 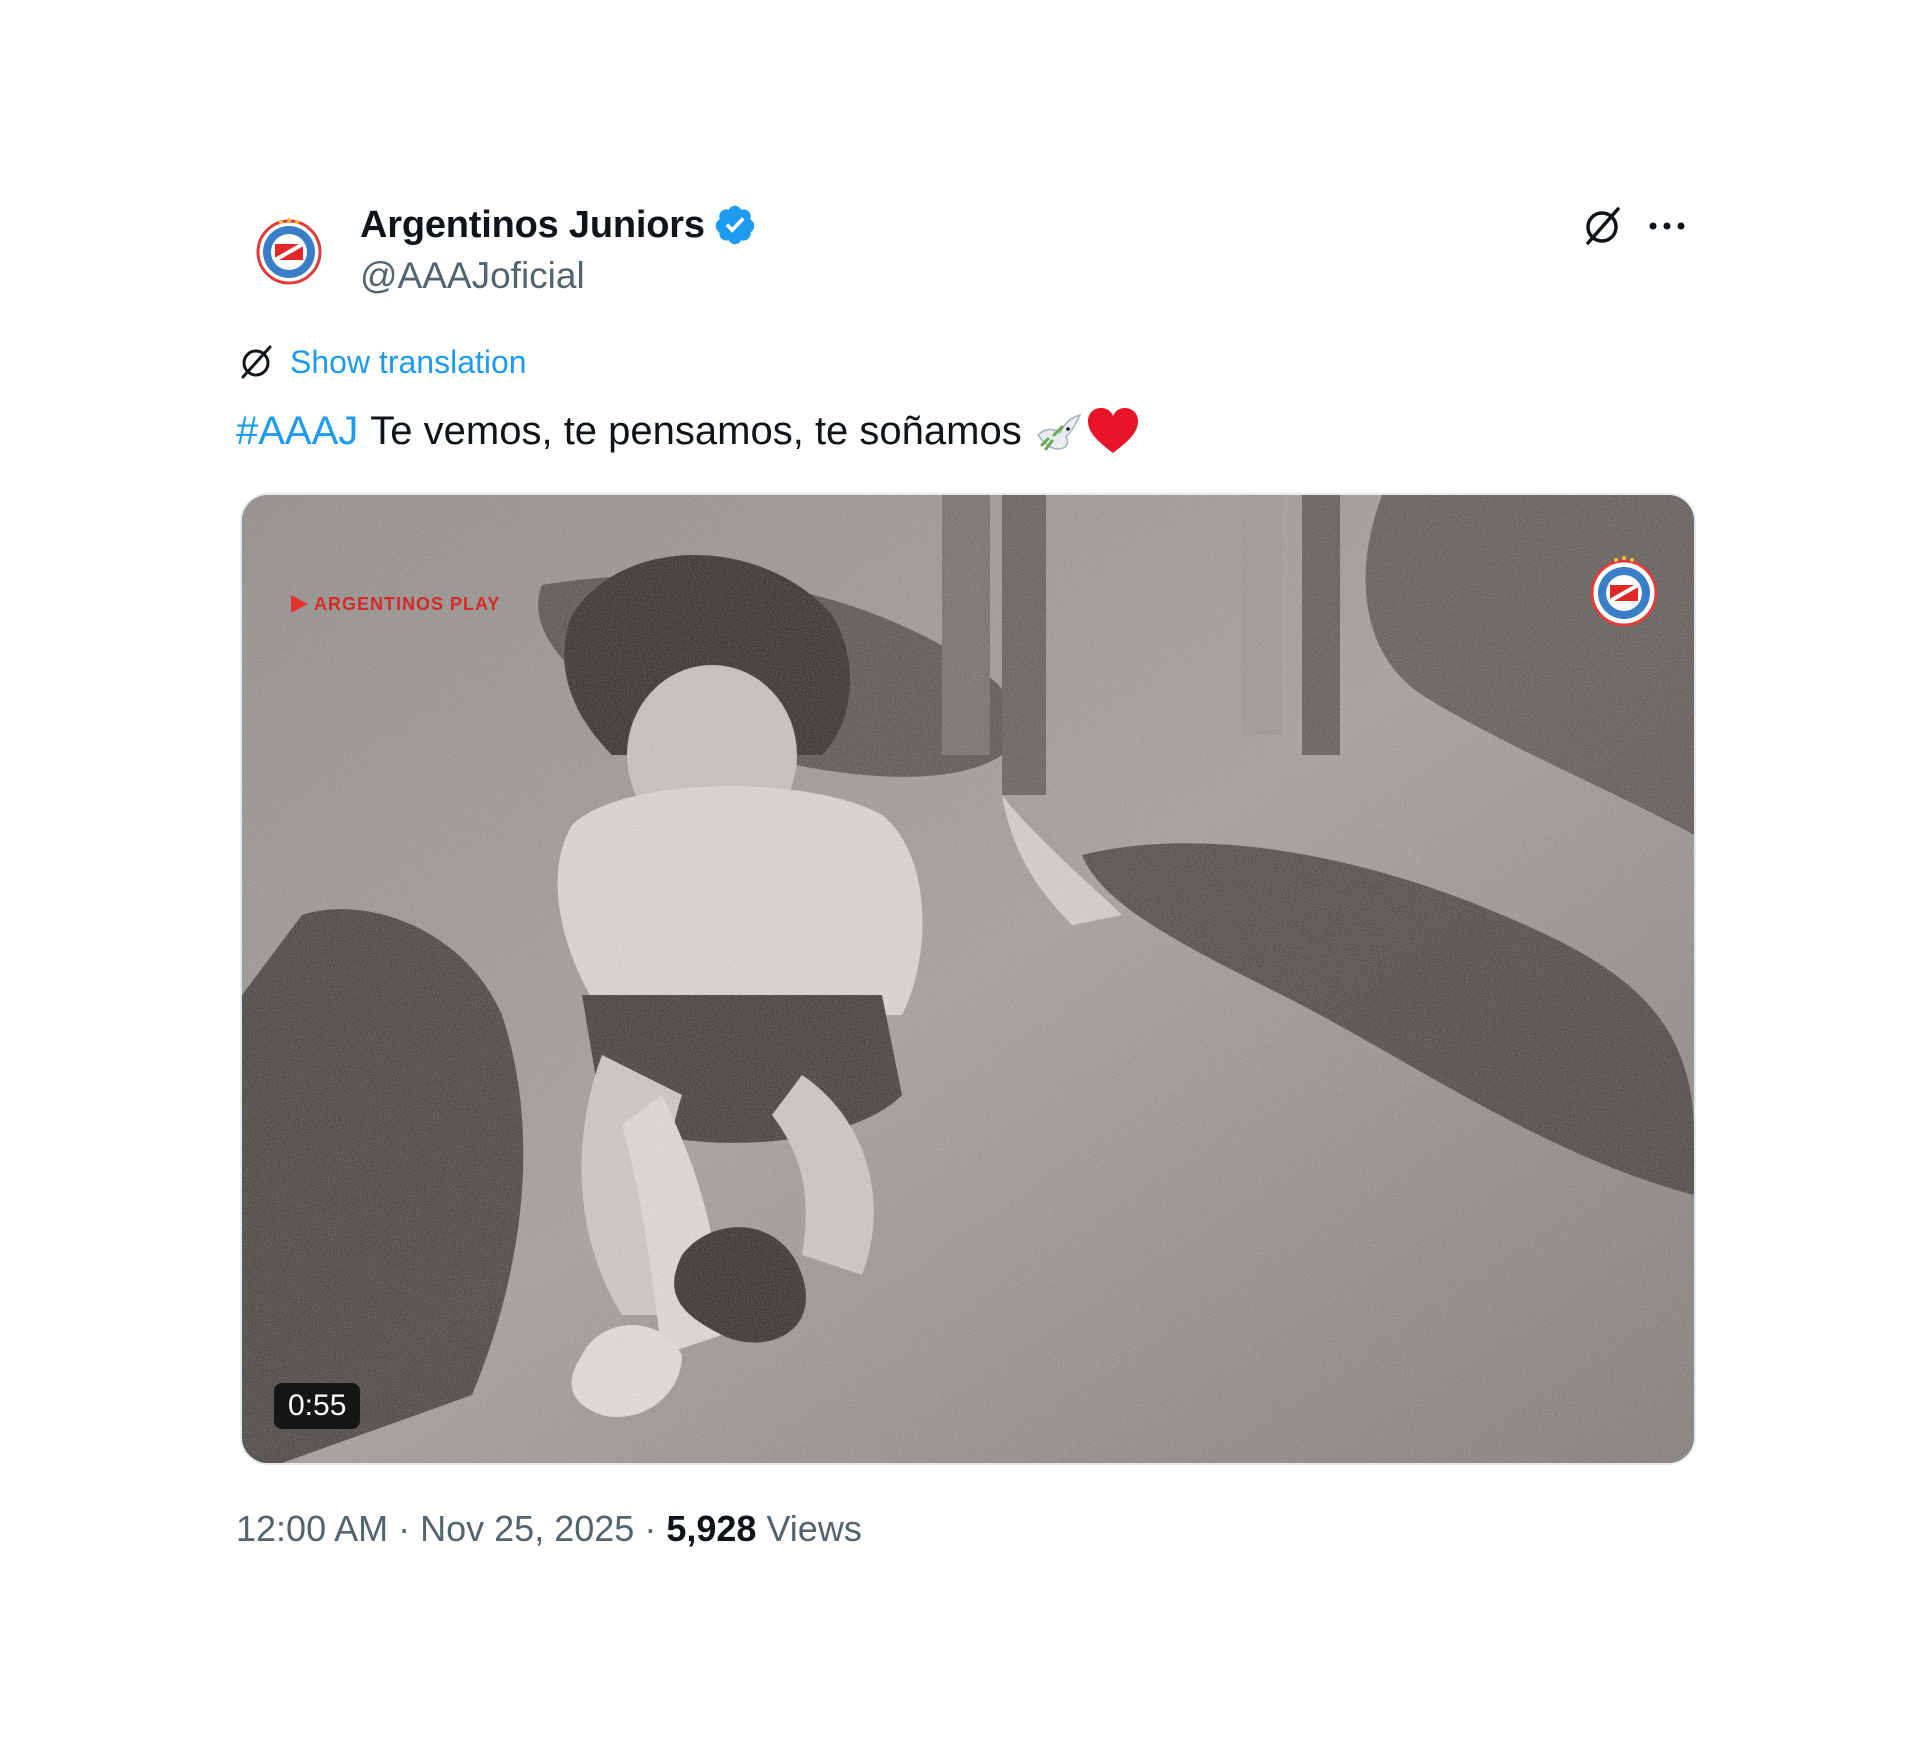 What do you see at coordinates (1667, 226) in the screenshot?
I see `more-icon` at bounding box center [1667, 226].